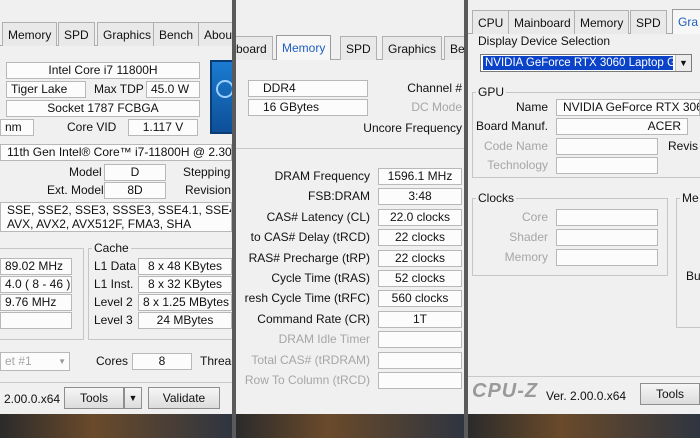 This screenshot has width=700, height=438. Describe the element at coordinates (542, 22) in the screenshot. I see `tab-mainboard: Mainboard` at that location.